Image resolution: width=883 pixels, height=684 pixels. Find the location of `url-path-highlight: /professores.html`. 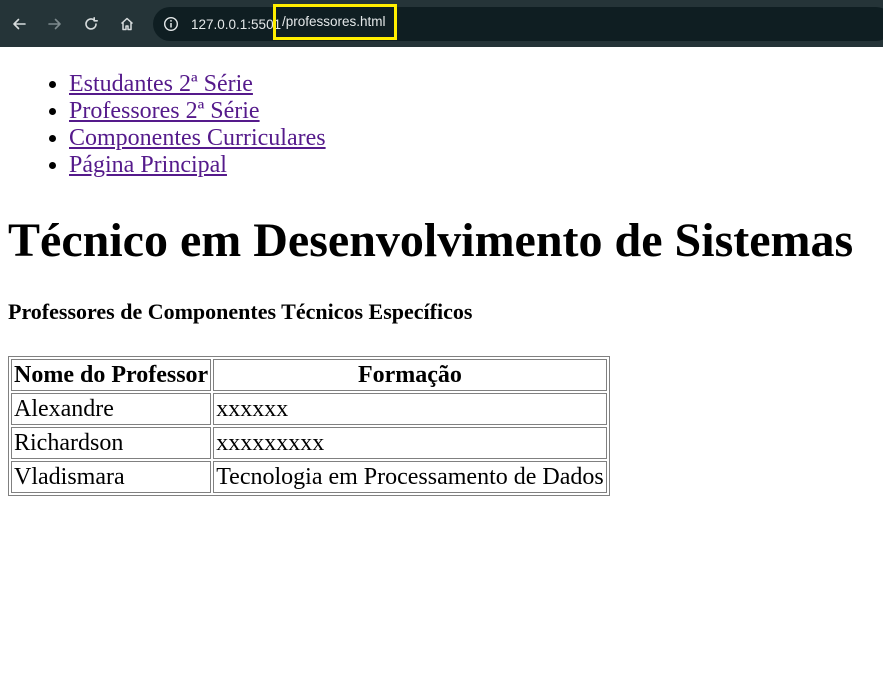

url-path-highlight: /professores.html is located at coordinates (335, 22).